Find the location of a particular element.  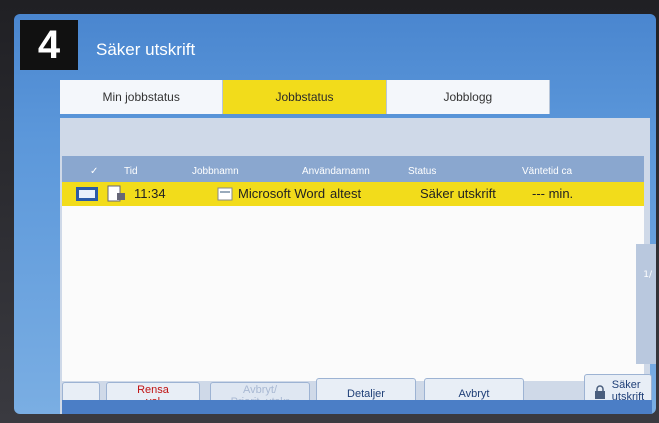

scrollbar is located at coordinates (646, 304).